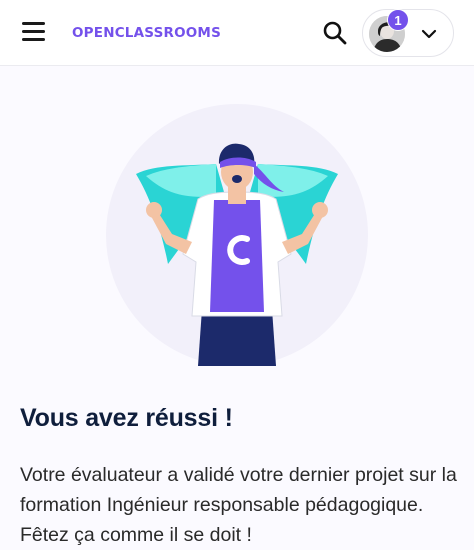 The height and width of the screenshot is (550, 474). I want to click on openclassrooms-logo: OPENCLASSROOMS, so click(146, 33).